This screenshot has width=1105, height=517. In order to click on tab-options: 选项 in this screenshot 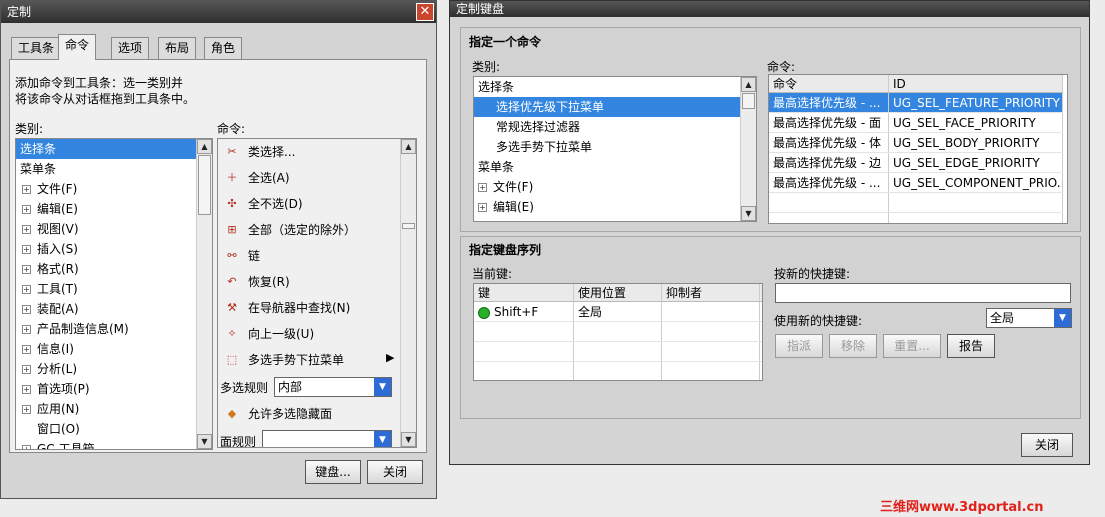, I will do `click(130, 48)`.